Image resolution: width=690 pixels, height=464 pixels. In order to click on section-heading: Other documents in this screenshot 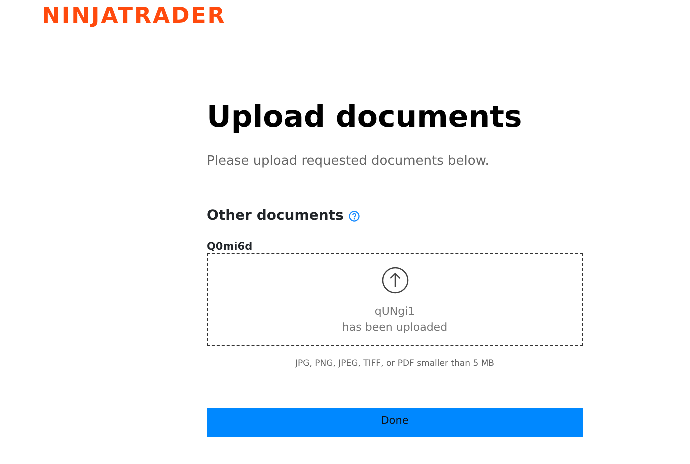, I will do `click(275, 216)`.